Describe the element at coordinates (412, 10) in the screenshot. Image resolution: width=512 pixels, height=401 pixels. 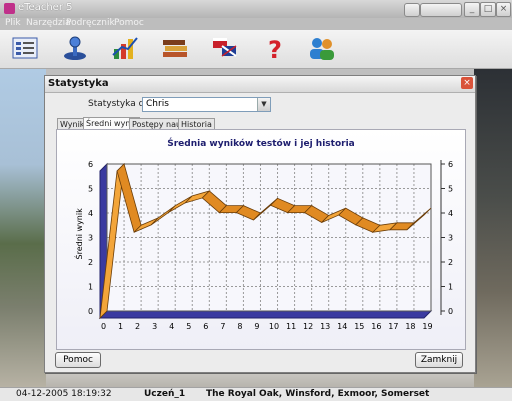
I see `theme-icon` at that location.